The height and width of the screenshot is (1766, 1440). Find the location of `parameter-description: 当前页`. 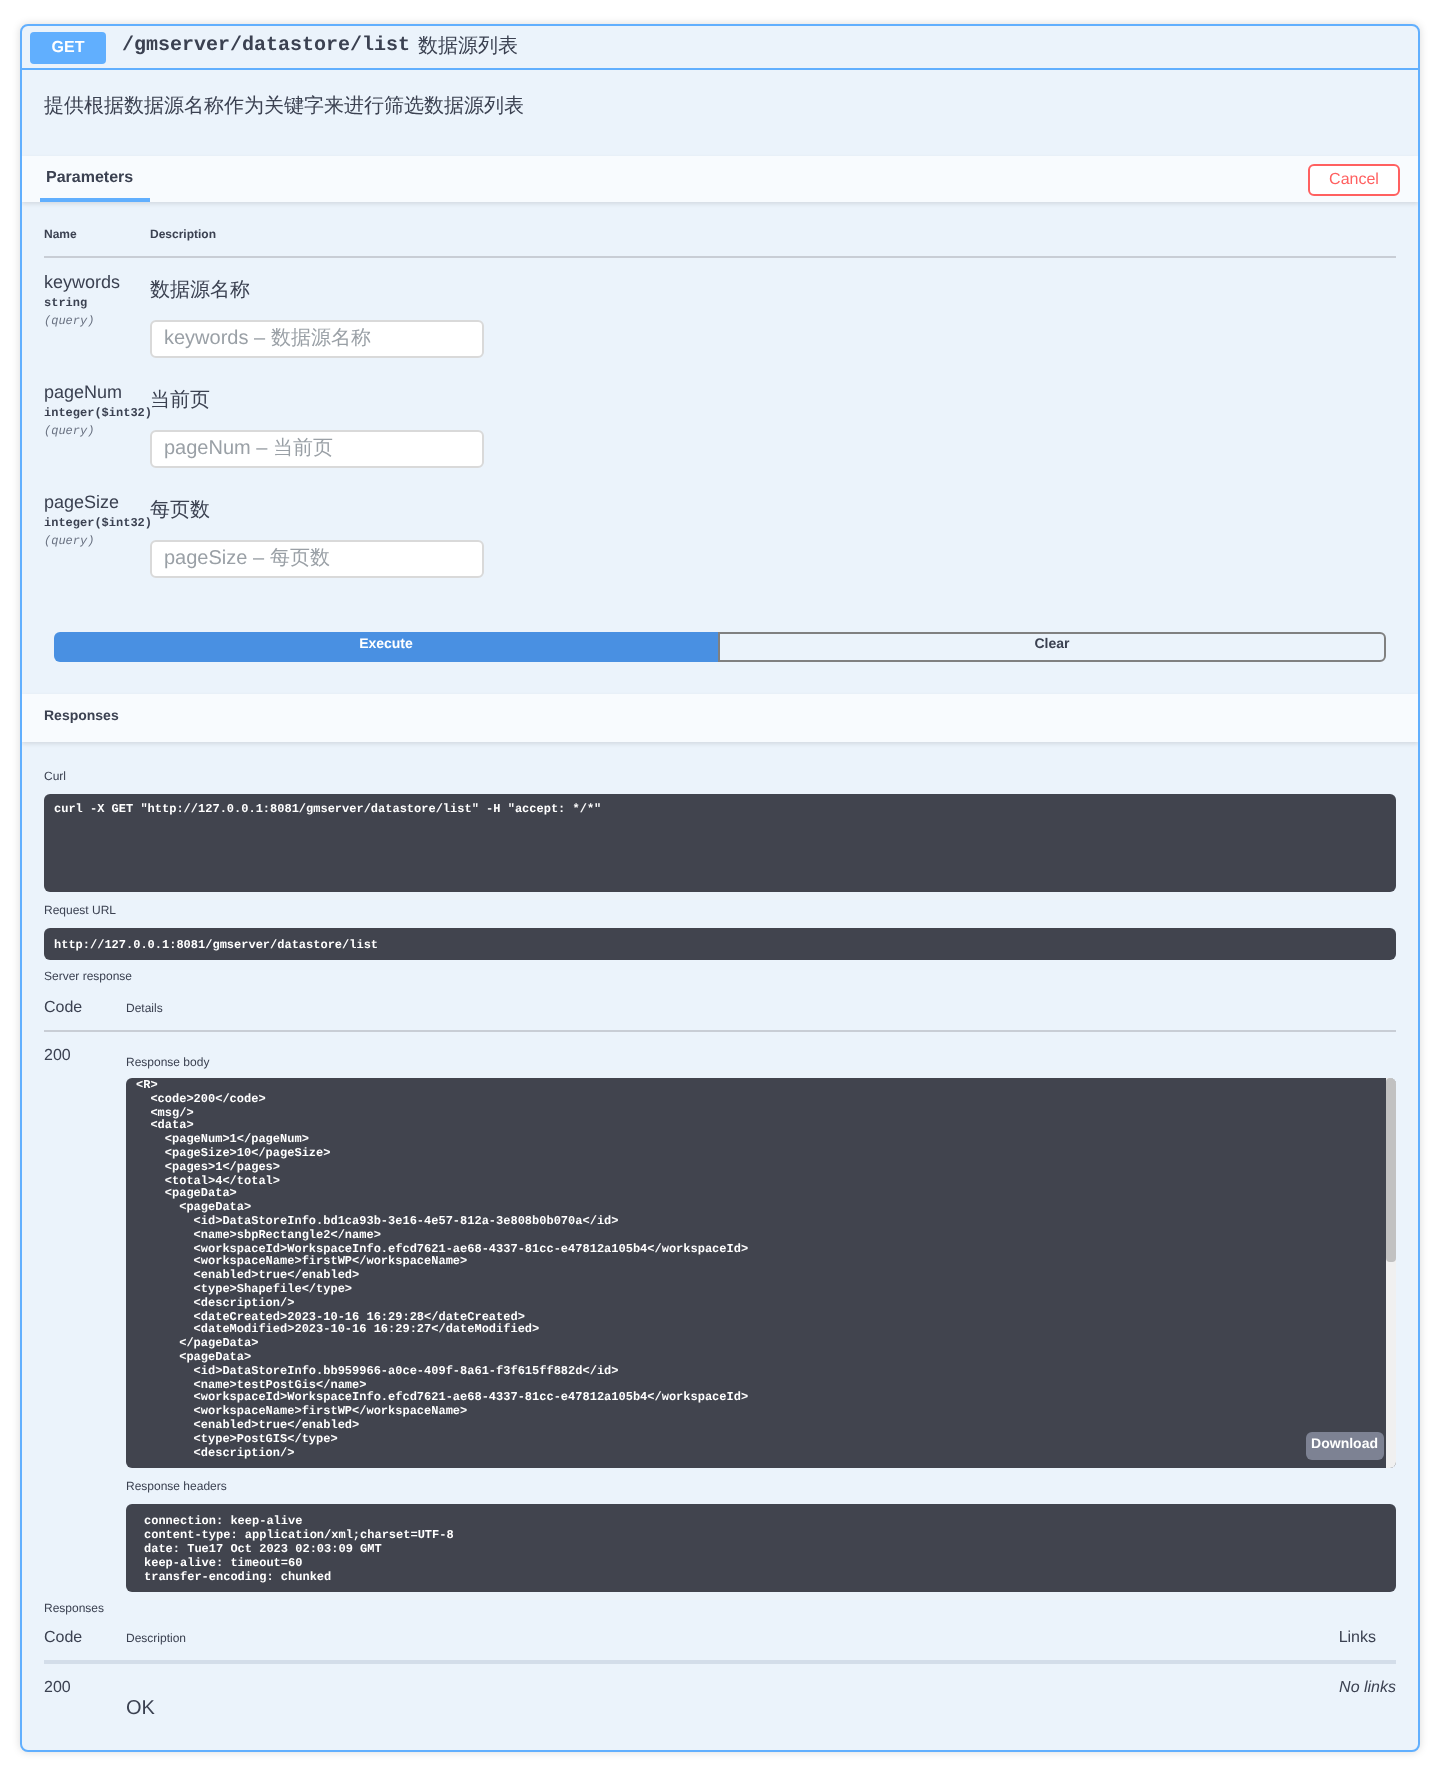

parameter-description: 当前页 is located at coordinates (181, 401).